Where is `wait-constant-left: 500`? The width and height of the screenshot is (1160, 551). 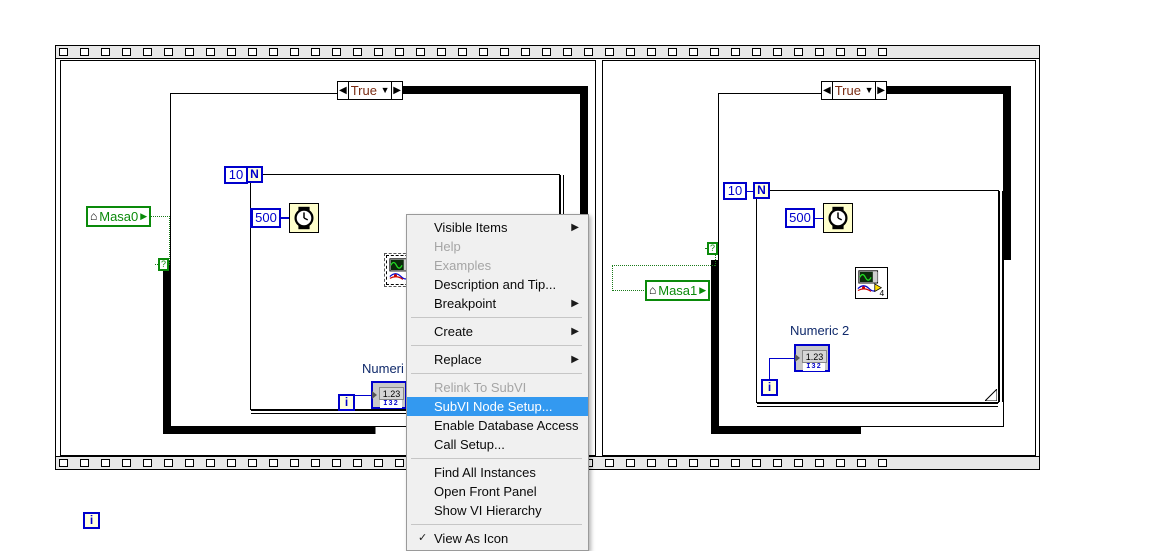
wait-constant-left: 500 is located at coordinates (266, 218).